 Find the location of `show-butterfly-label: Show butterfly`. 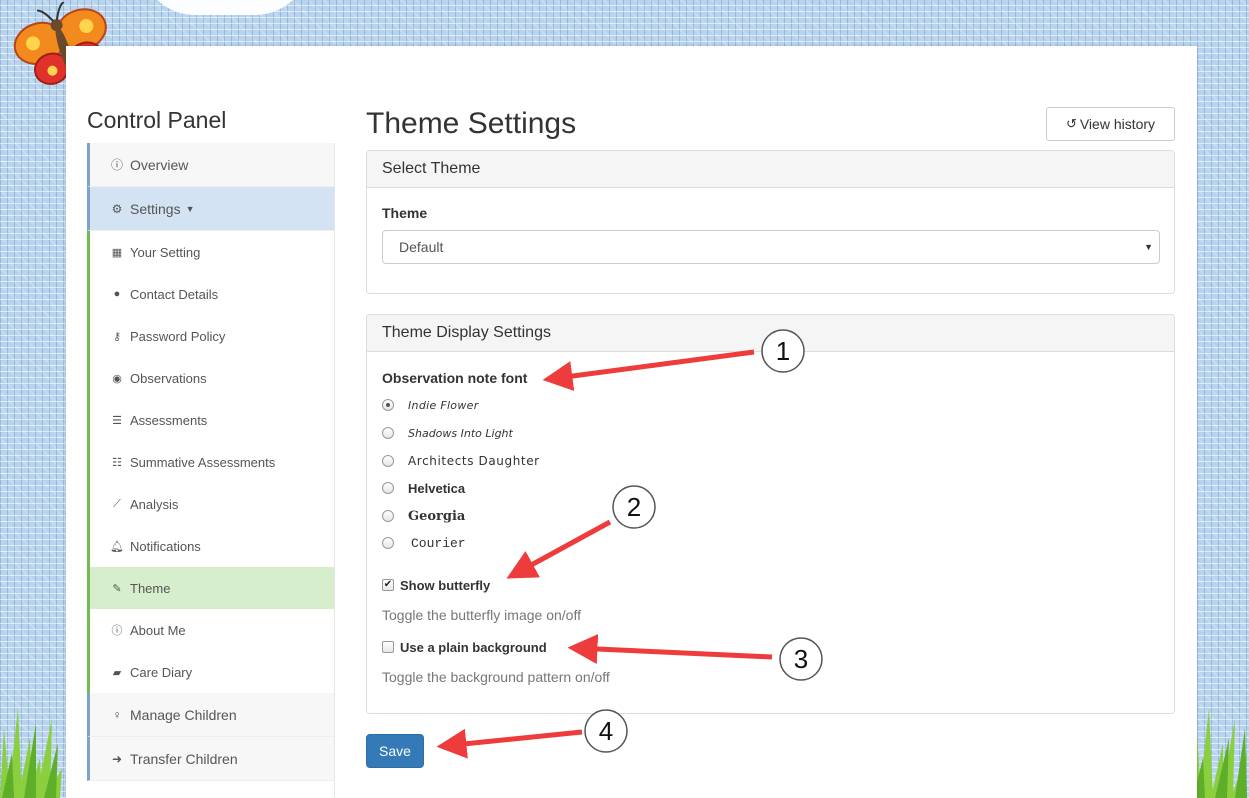

show-butterfly-label: Show butterfly is located at coordinates (445, 585).